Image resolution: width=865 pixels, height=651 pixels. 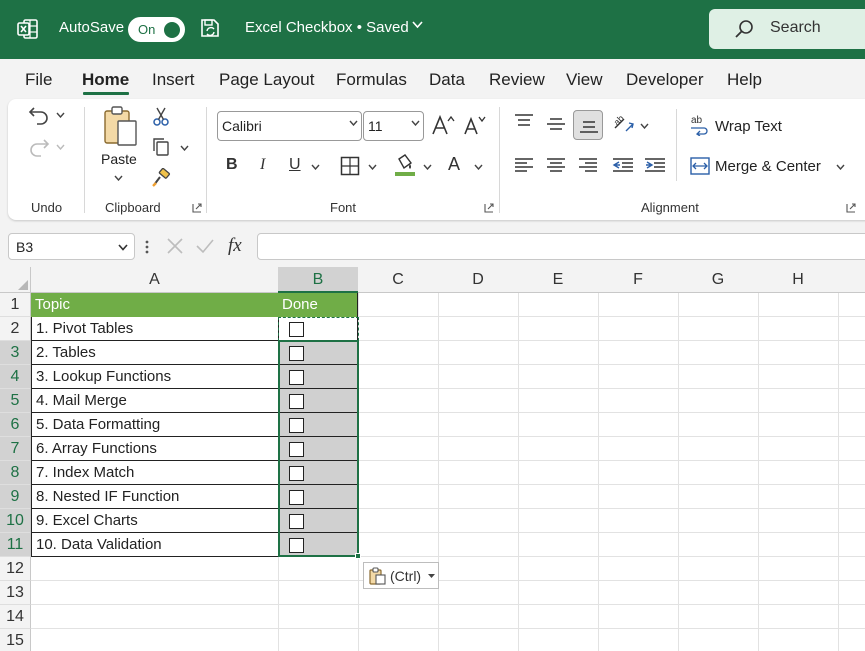 What do you see at coordinates (161, 178) in the screenshot?
I see `format-painter-icon` at bounding box center [161, 178].